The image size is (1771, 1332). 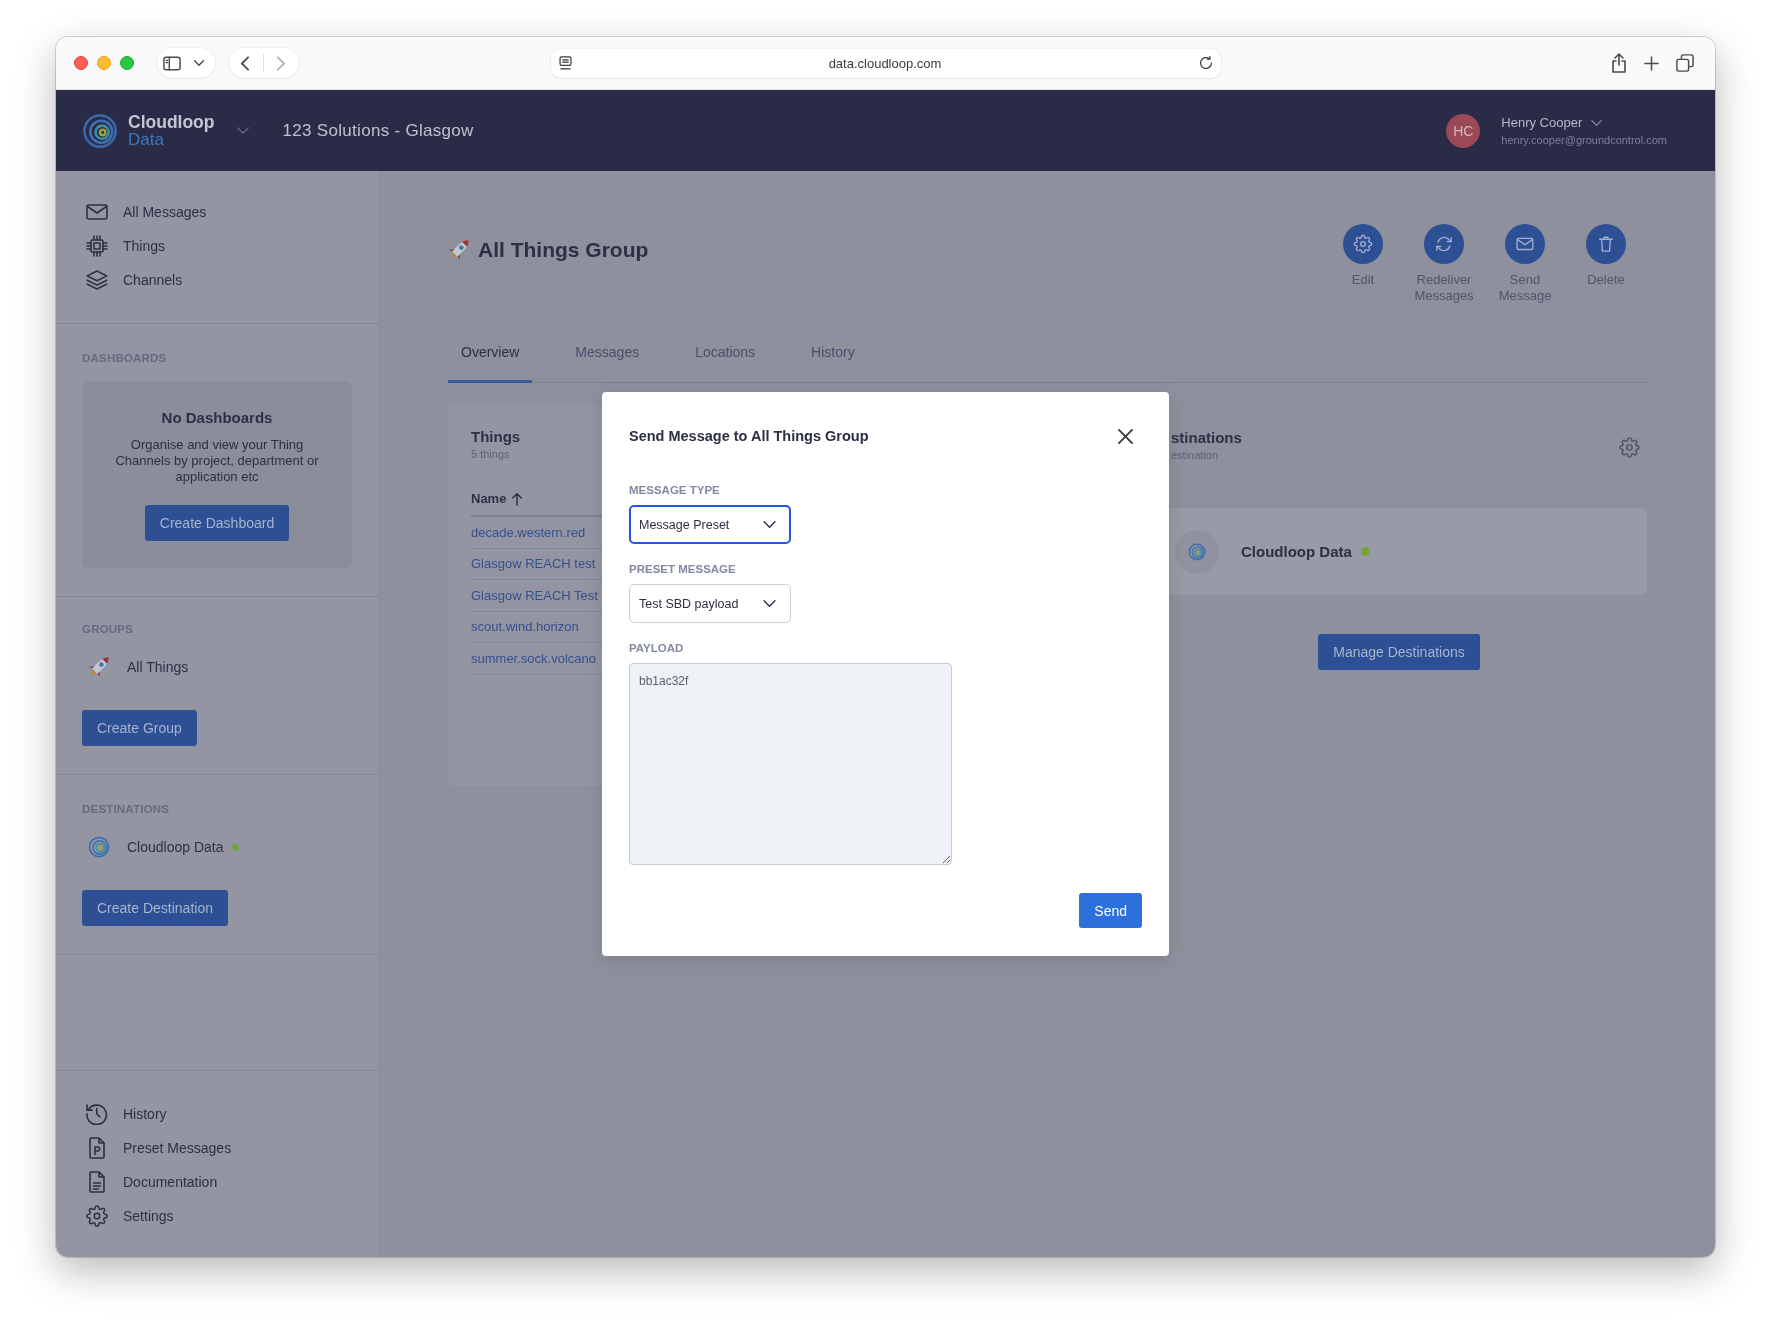 I want to click on nav-item: Things, so click(x=232, y=246).